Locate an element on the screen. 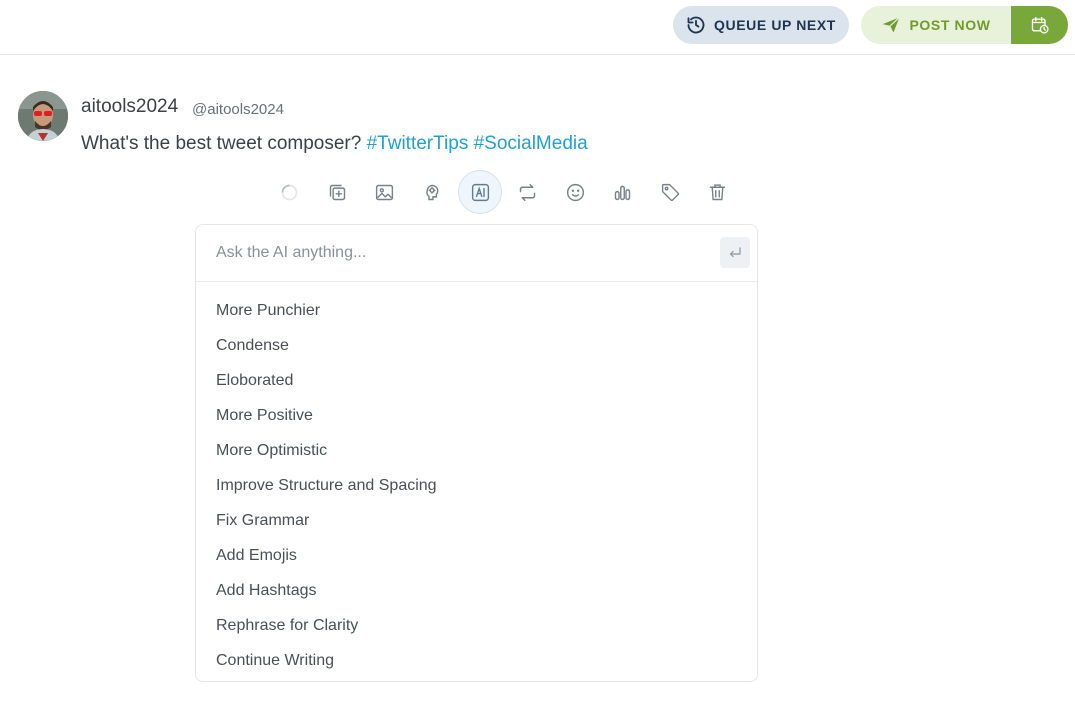  ai-option-continue-writing: Continue Writing is located at coordinates (476, 660).